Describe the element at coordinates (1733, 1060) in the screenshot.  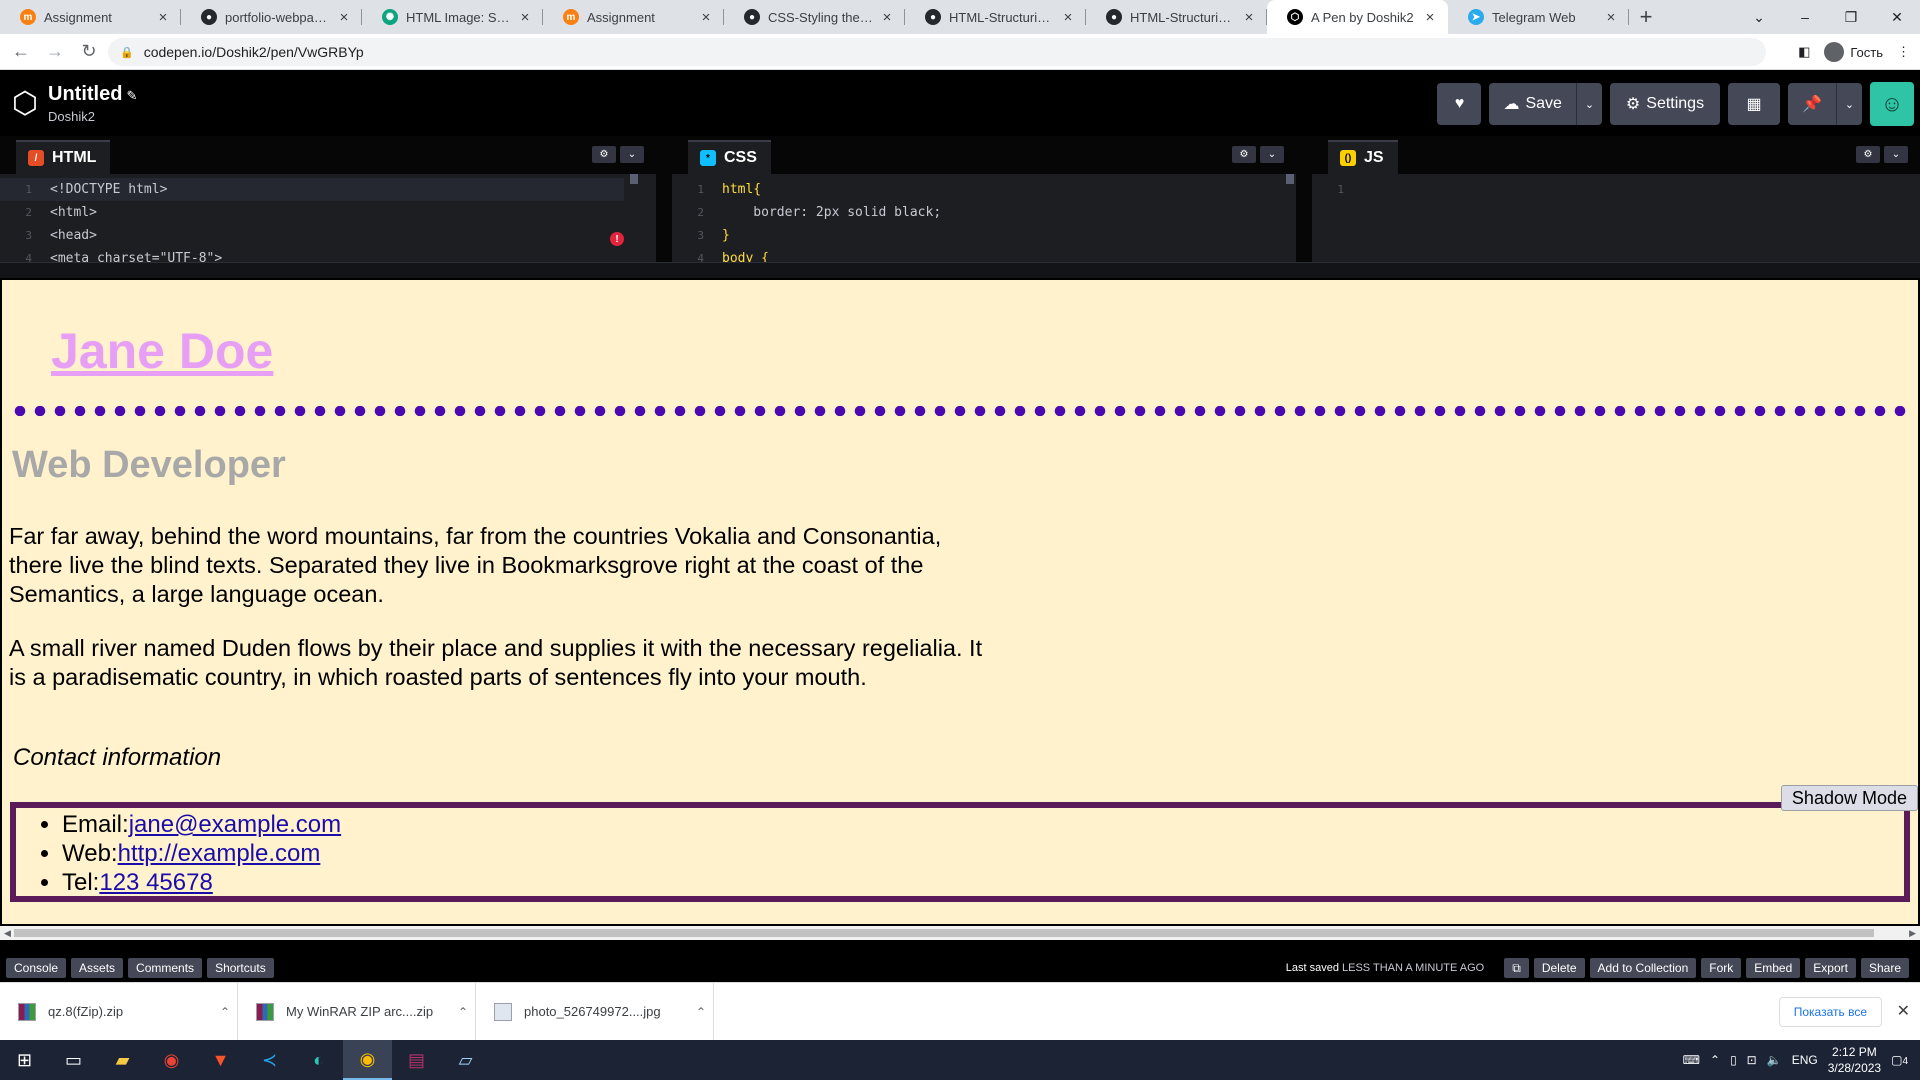
I see `battery-icon: ▯` at that location.